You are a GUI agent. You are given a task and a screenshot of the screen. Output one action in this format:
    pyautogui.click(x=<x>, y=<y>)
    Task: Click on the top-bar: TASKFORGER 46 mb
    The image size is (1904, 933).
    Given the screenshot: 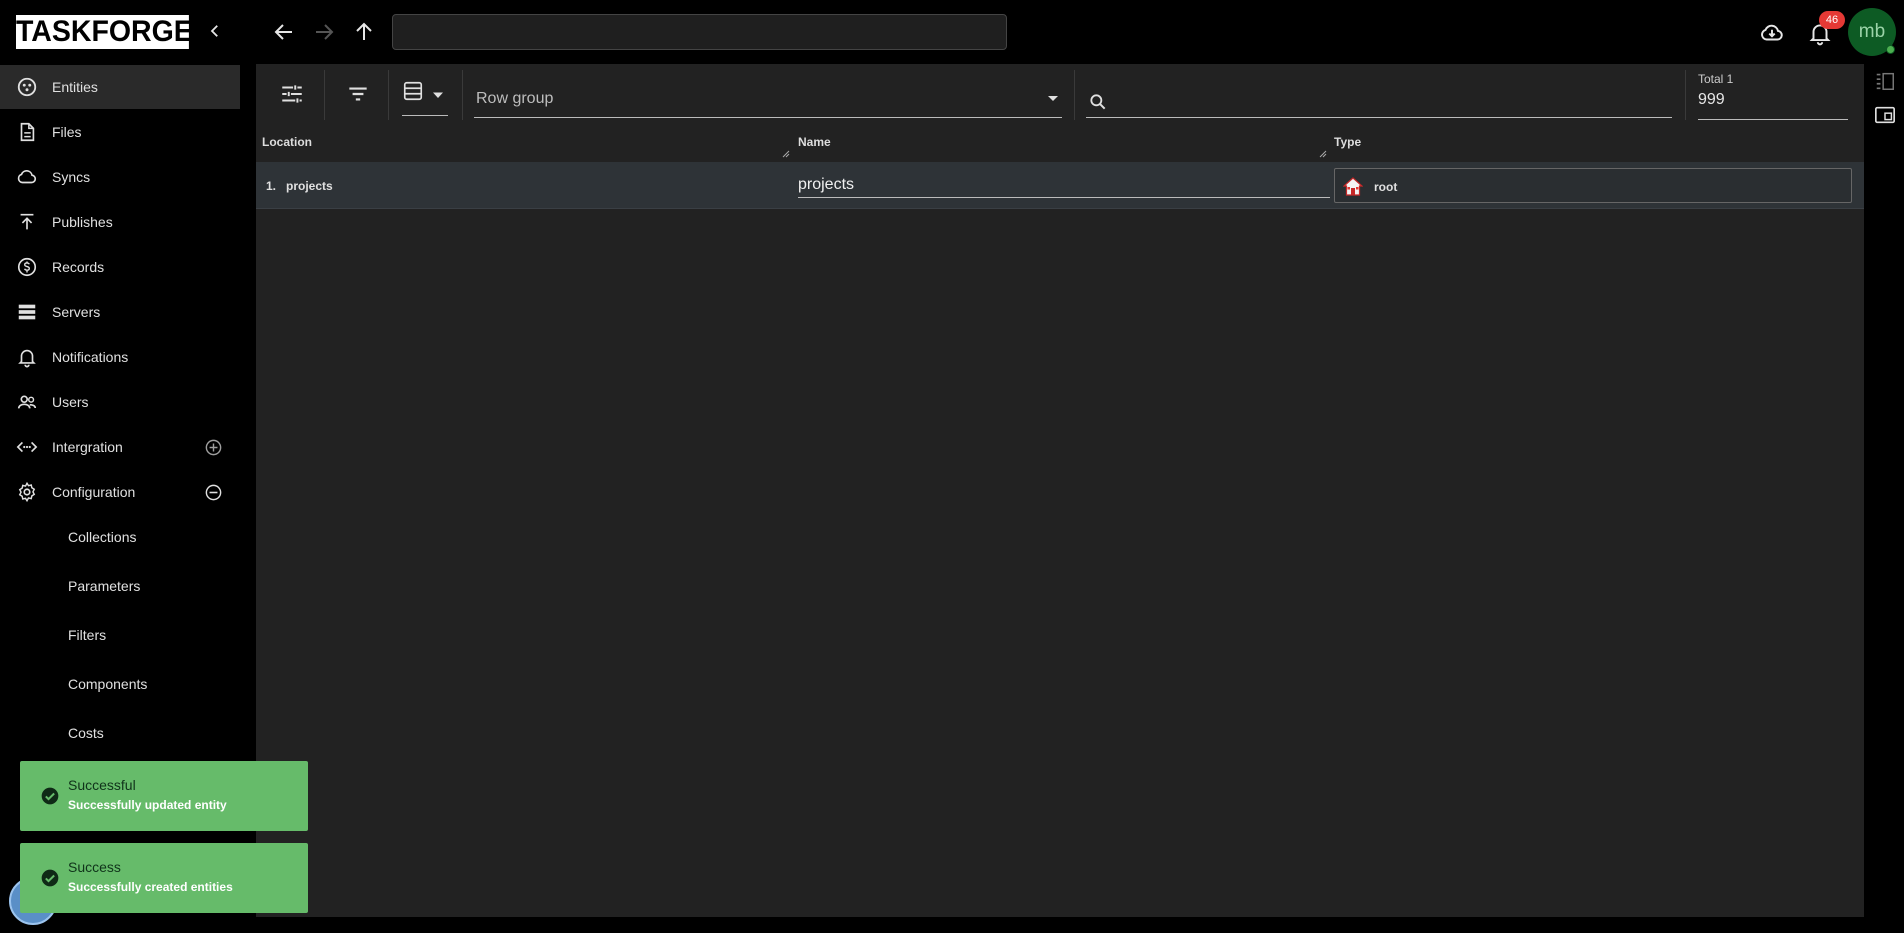 What is the action you would take?
    pyautogui.click(x=952, y=32)
    